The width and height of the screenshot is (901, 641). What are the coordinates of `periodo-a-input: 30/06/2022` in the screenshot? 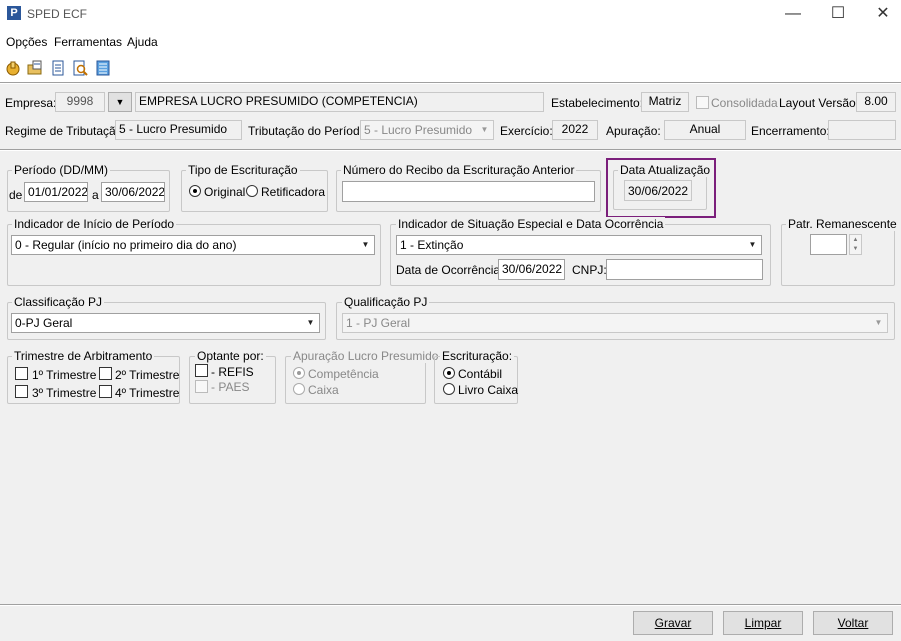 It's located at (133, 192).